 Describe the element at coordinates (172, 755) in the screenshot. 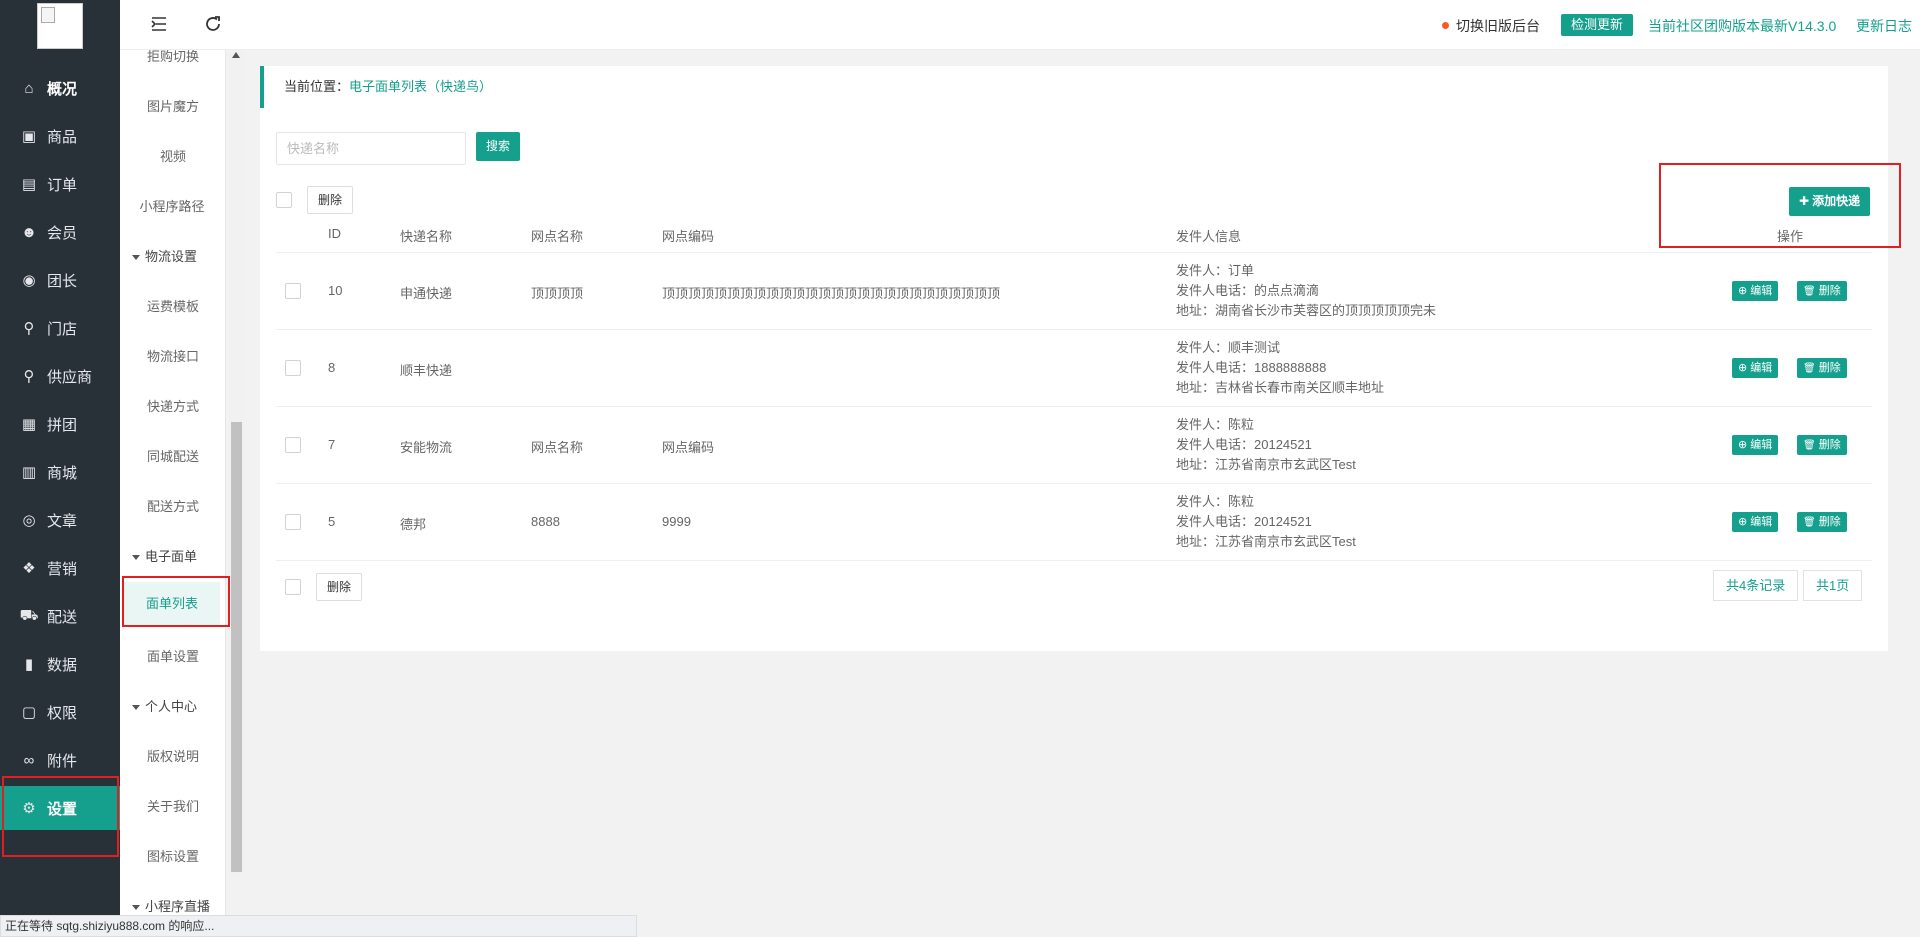

I see `submenu-item: 版权说明` at that location.